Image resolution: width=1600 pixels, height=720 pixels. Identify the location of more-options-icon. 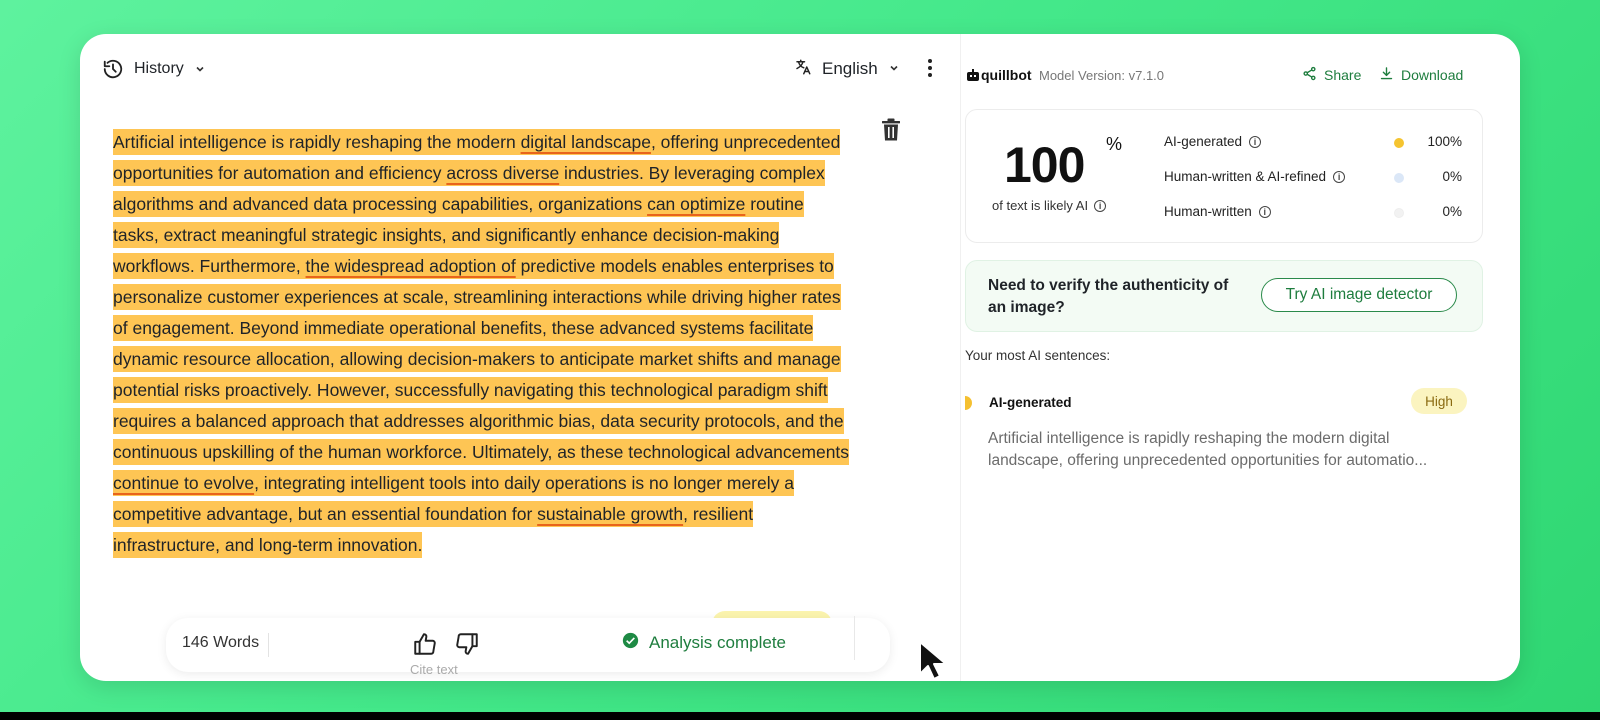
(930, 69).